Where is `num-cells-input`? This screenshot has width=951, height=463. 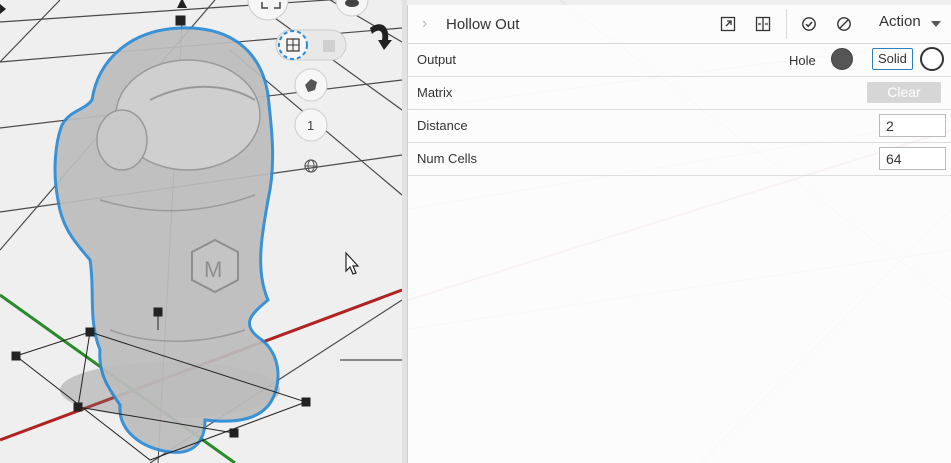
num-cells-input is located at coordinates (912, 158).